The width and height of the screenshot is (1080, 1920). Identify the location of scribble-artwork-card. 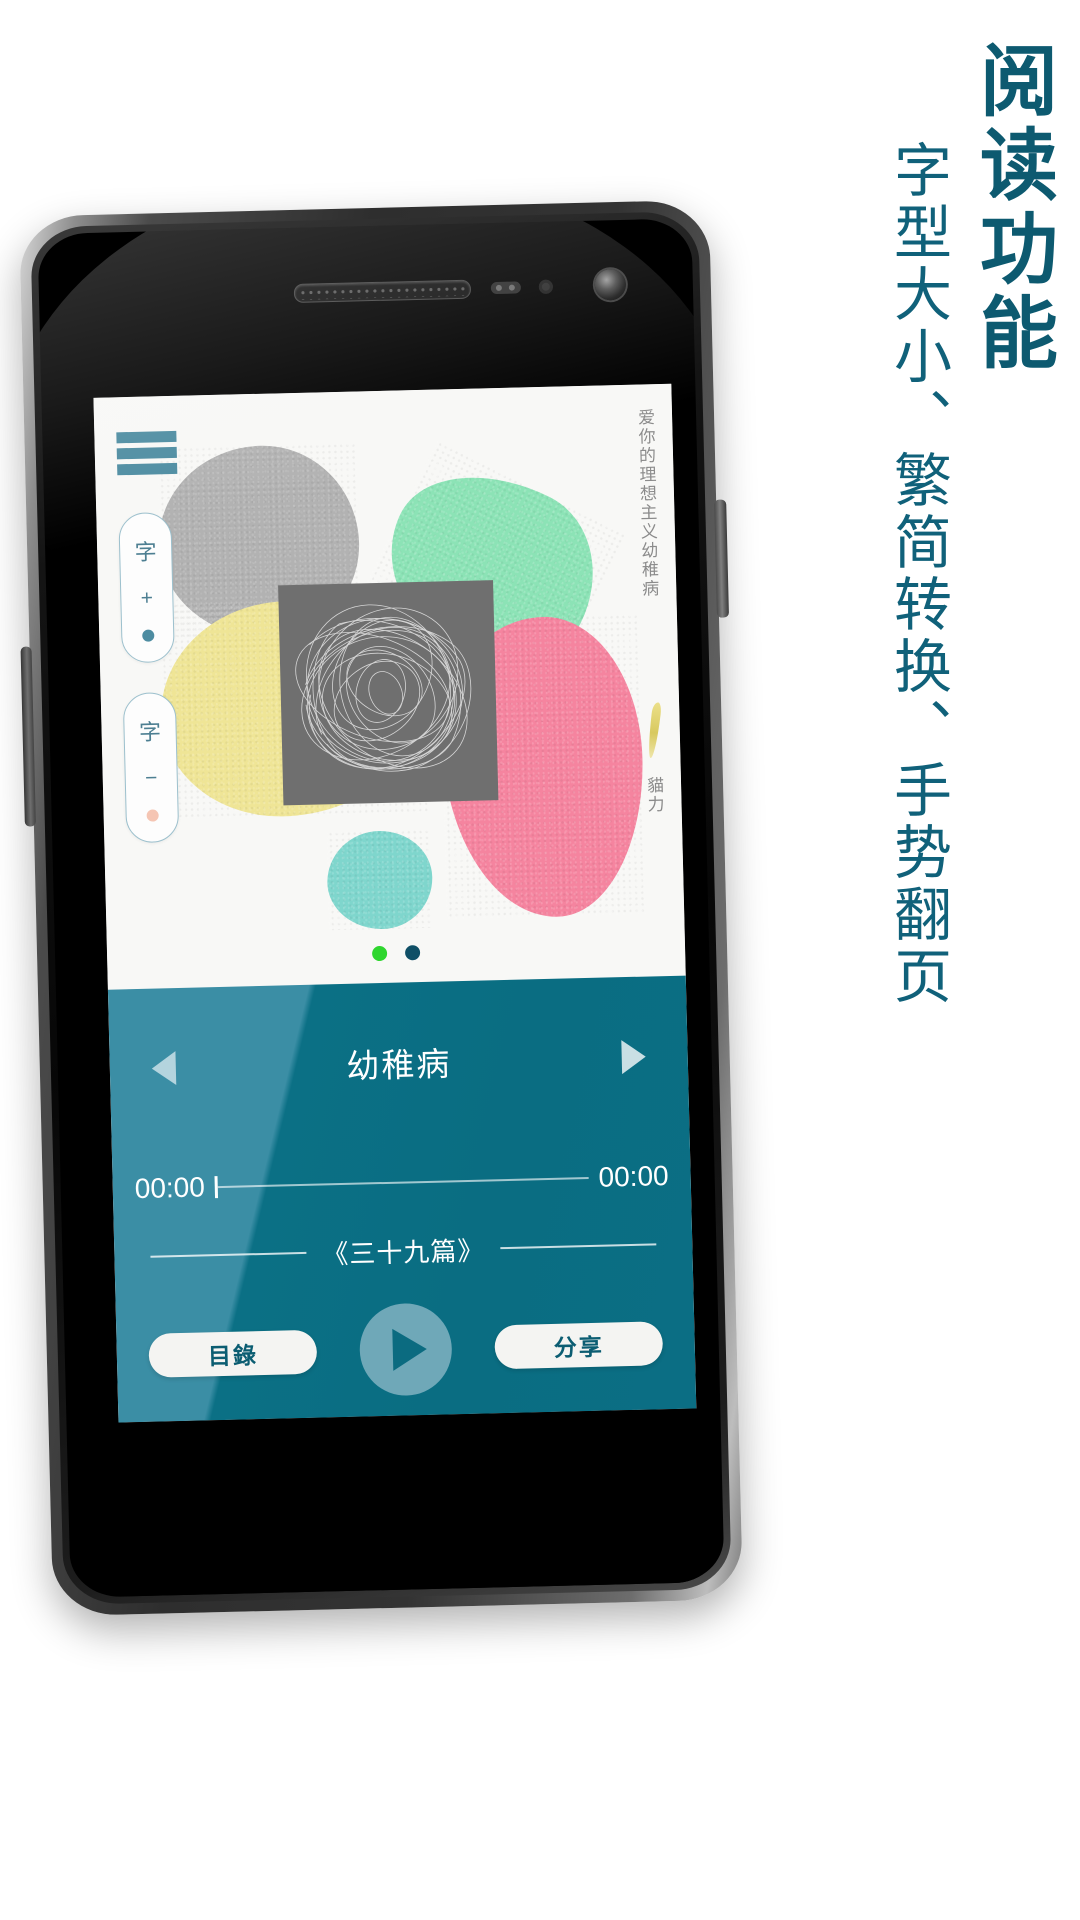
(388, 693).